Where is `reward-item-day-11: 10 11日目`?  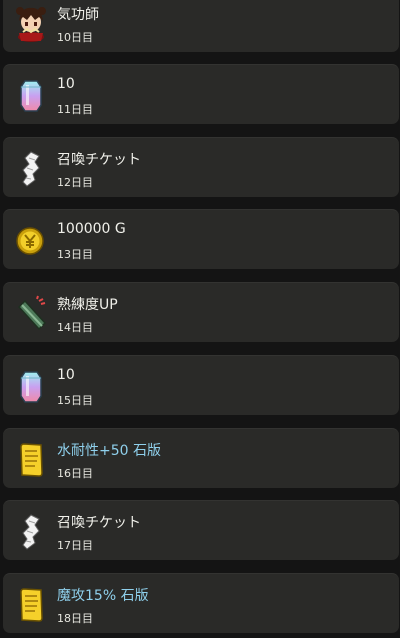
reward-item-day-11: 10 11日目 is located at coordinates (201, 94).